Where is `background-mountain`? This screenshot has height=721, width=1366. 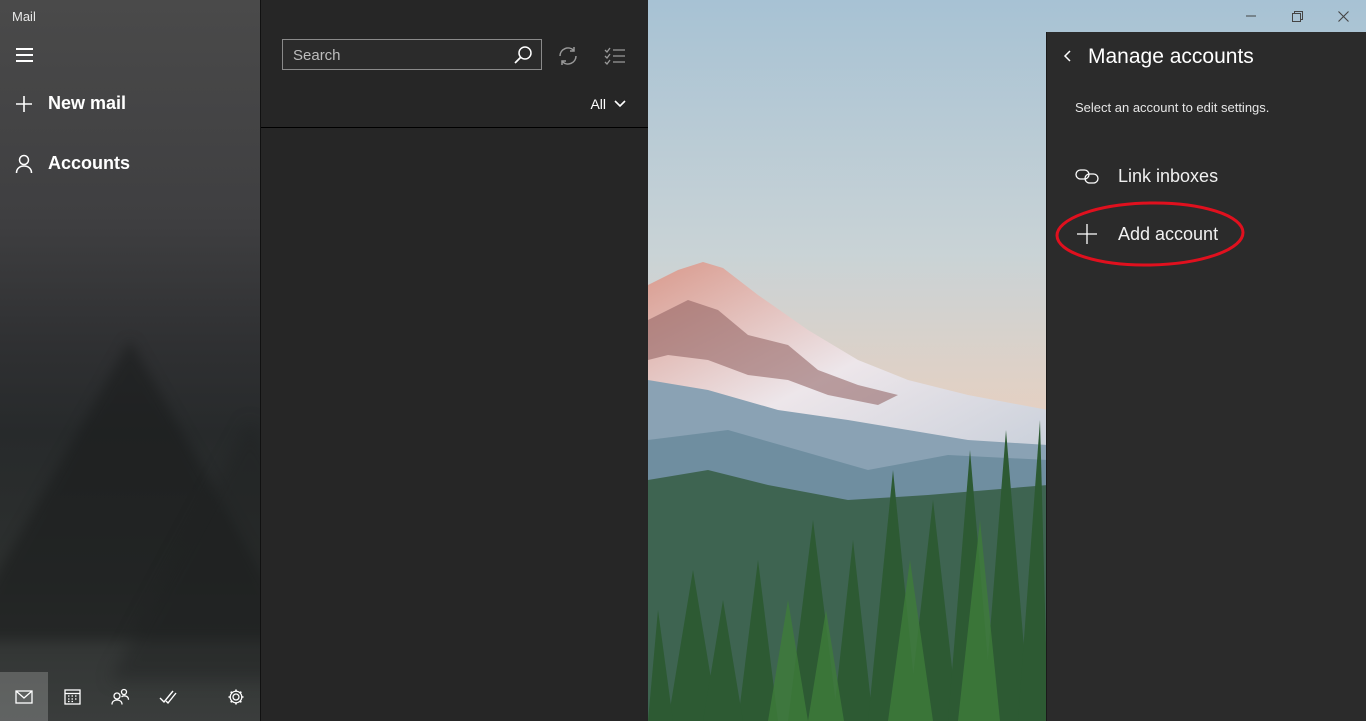 background-mountain is located at coordinates (185, 550).